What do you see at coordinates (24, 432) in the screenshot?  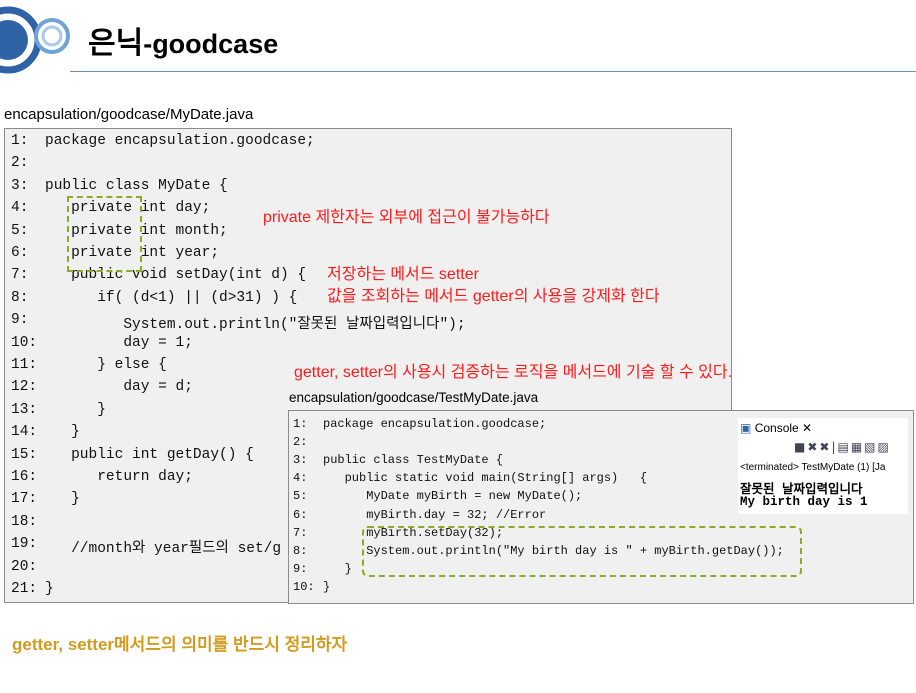 I see `line-number: 14:` at bounding box center [24, 432].